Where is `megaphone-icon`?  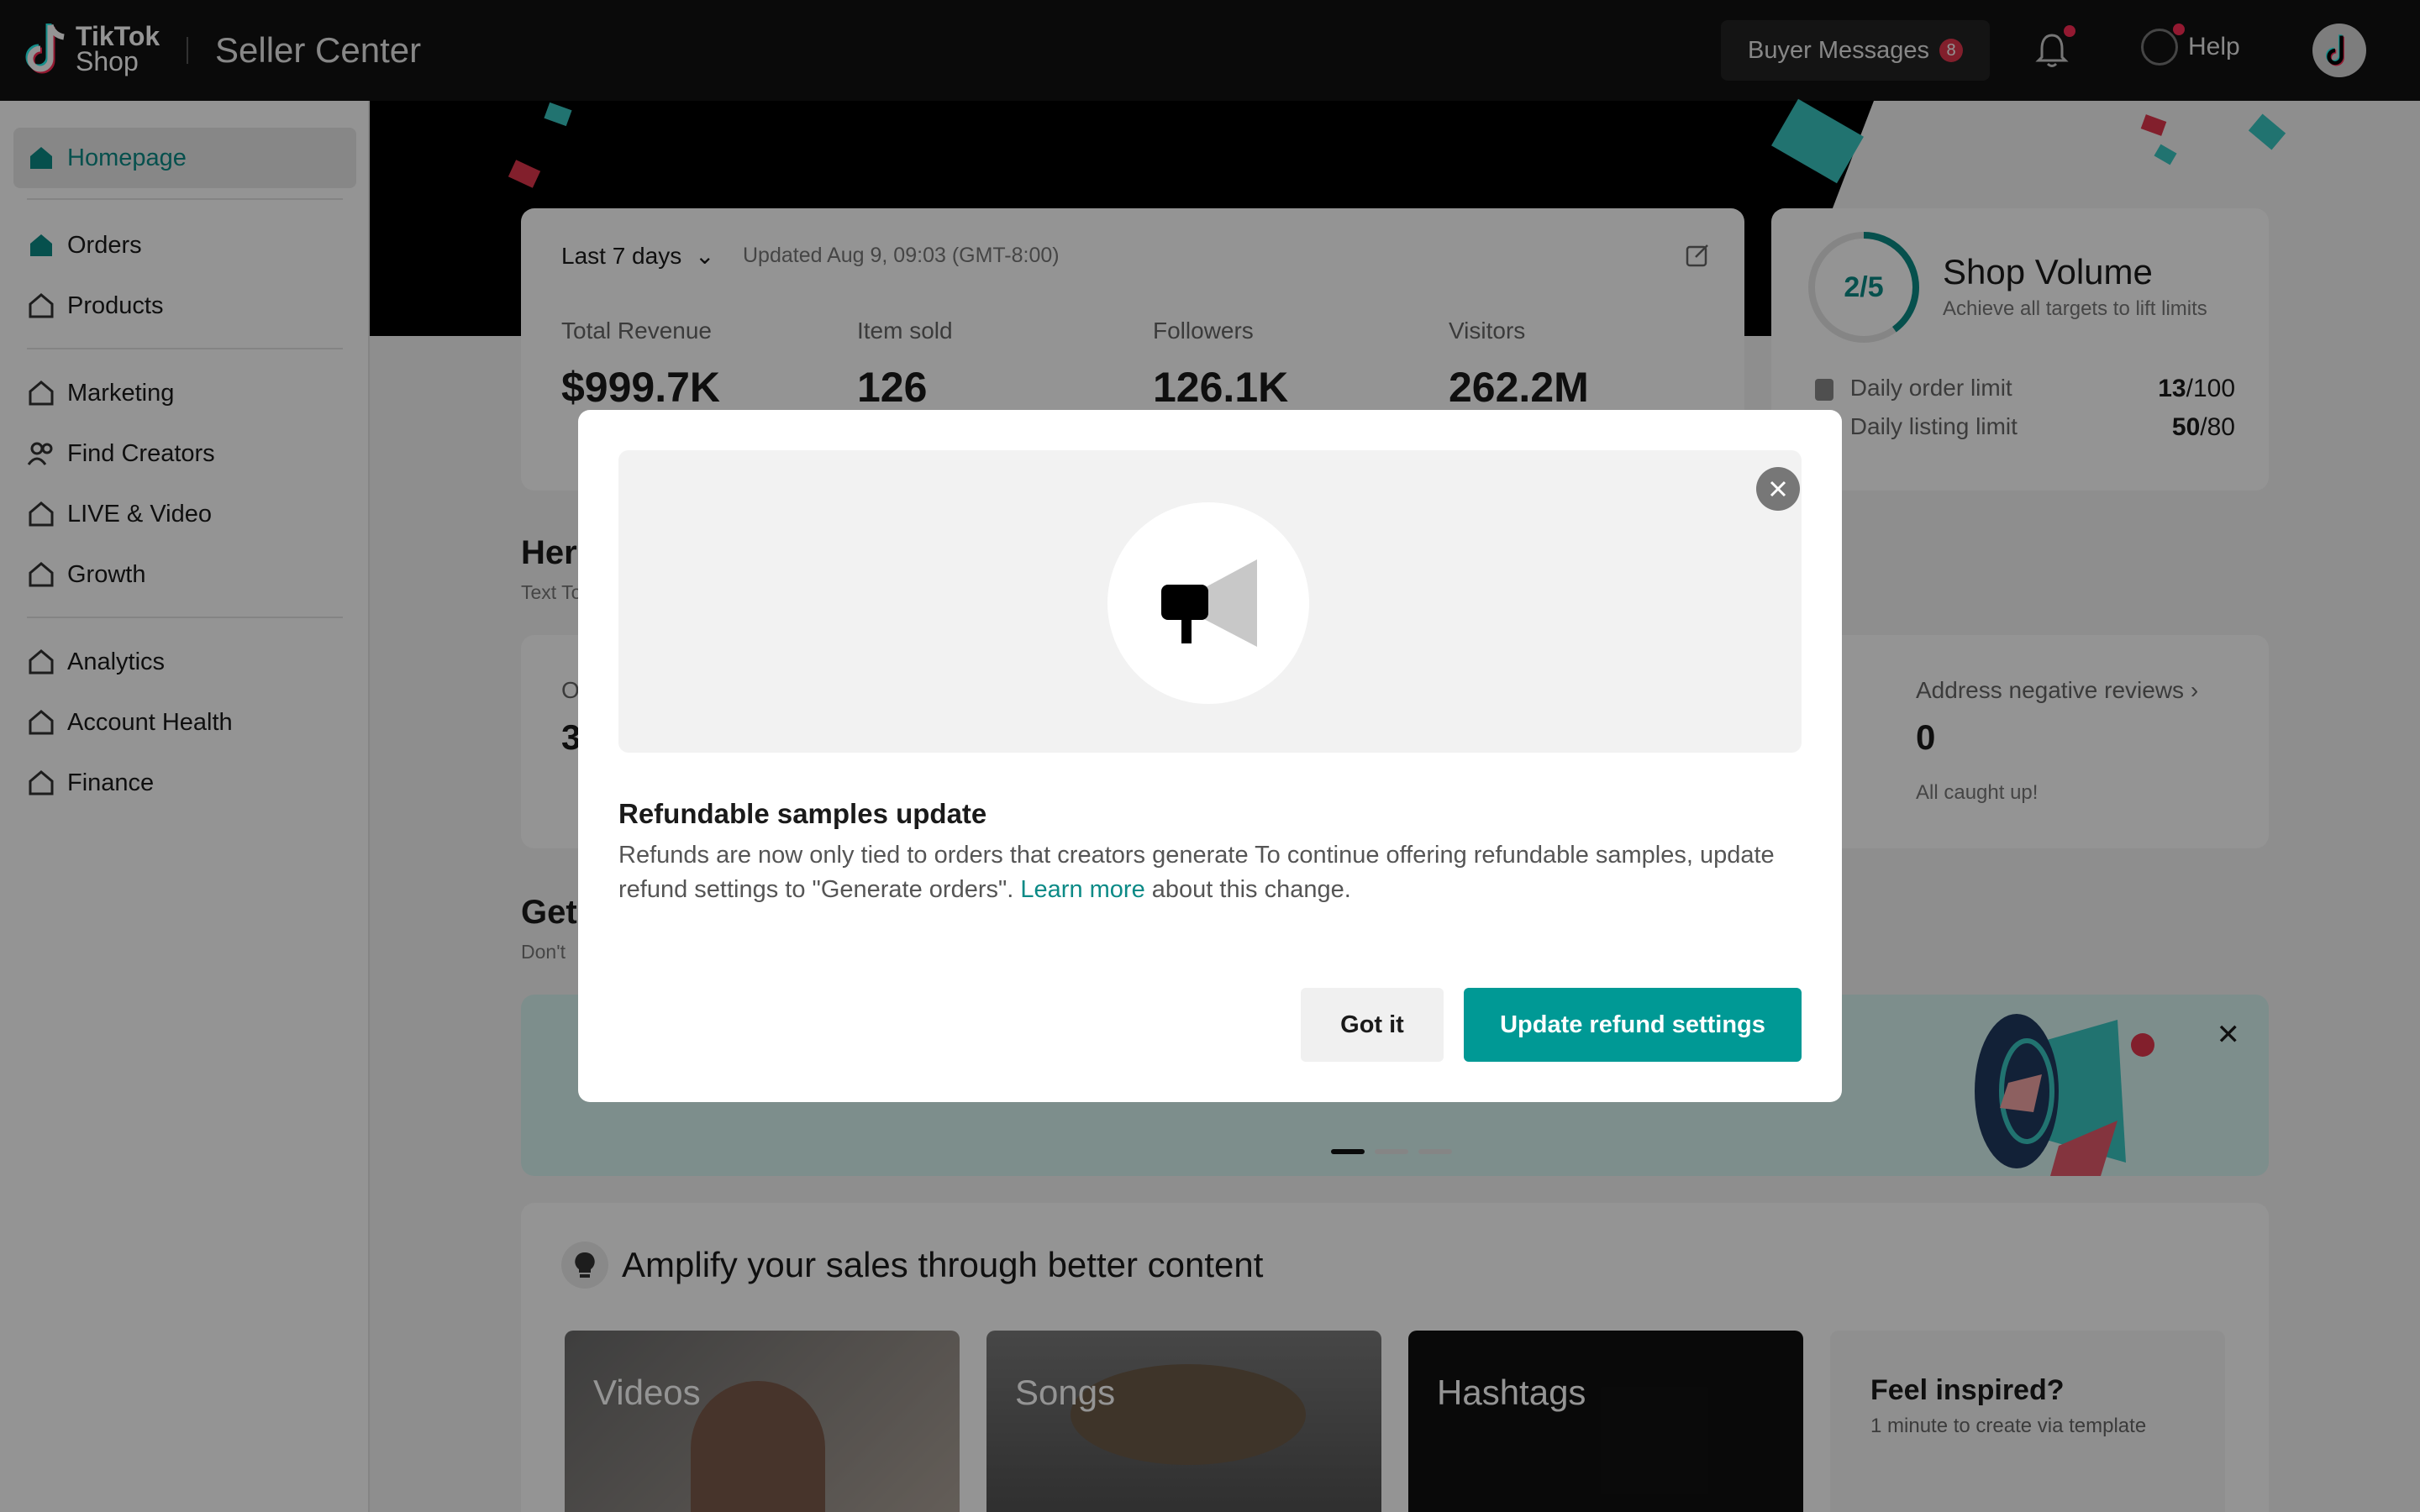
megaphone-icon is located at coordinates (1209, 603).